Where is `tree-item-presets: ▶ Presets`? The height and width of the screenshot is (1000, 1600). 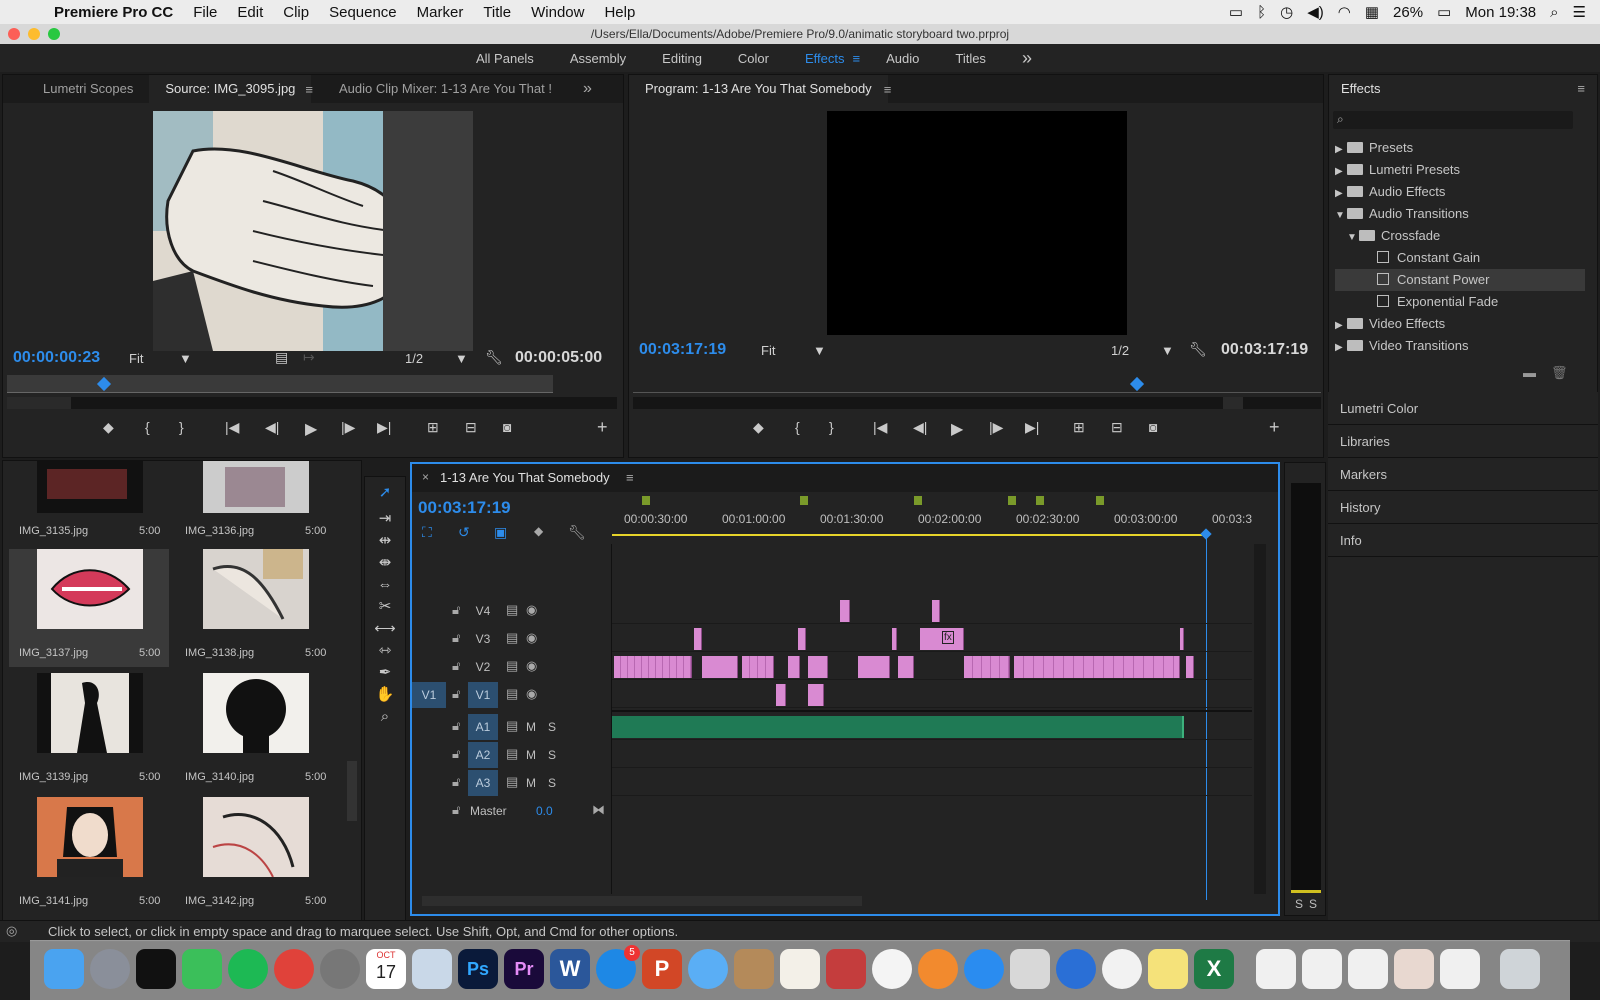
tree-item-presets: ▶ Presets is located at coordinates (1460, 148).